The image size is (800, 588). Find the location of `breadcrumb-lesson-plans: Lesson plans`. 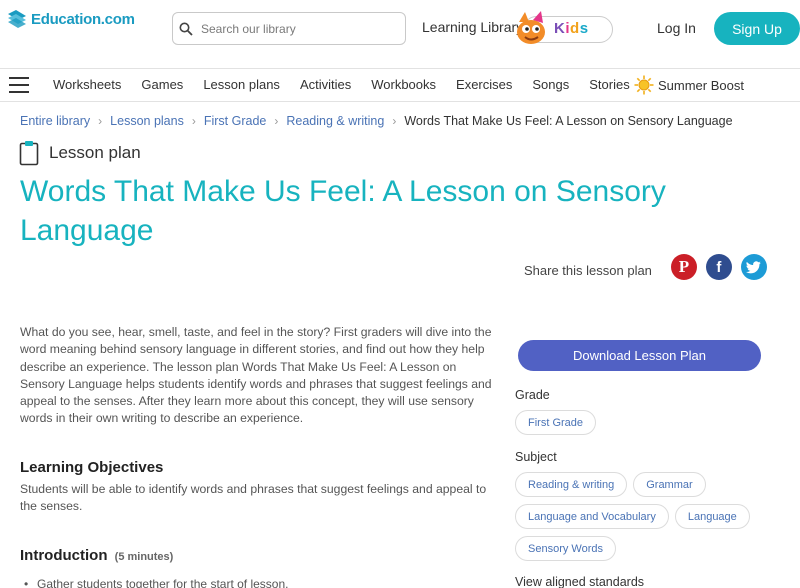

breadcrumb-lesson-plans: Lesson plans is located at coordinates (147, 121).